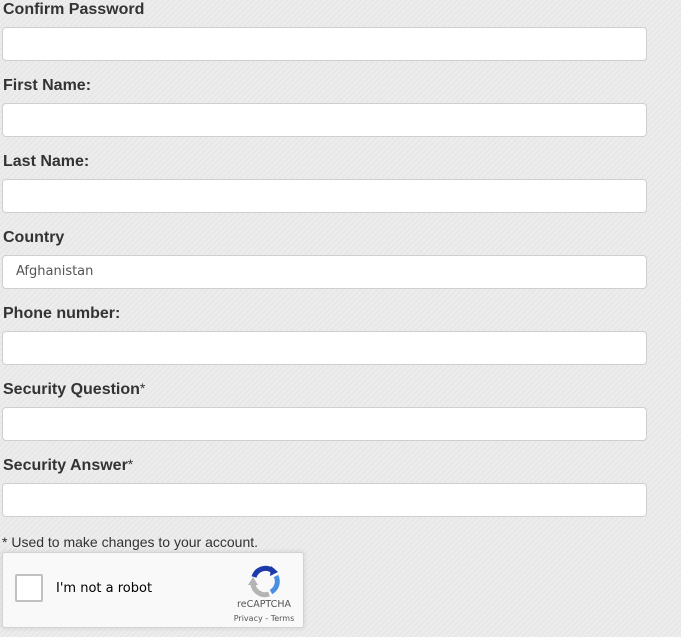  I want to click on security-answer-label-text: Security Answer, so click(65, 465).